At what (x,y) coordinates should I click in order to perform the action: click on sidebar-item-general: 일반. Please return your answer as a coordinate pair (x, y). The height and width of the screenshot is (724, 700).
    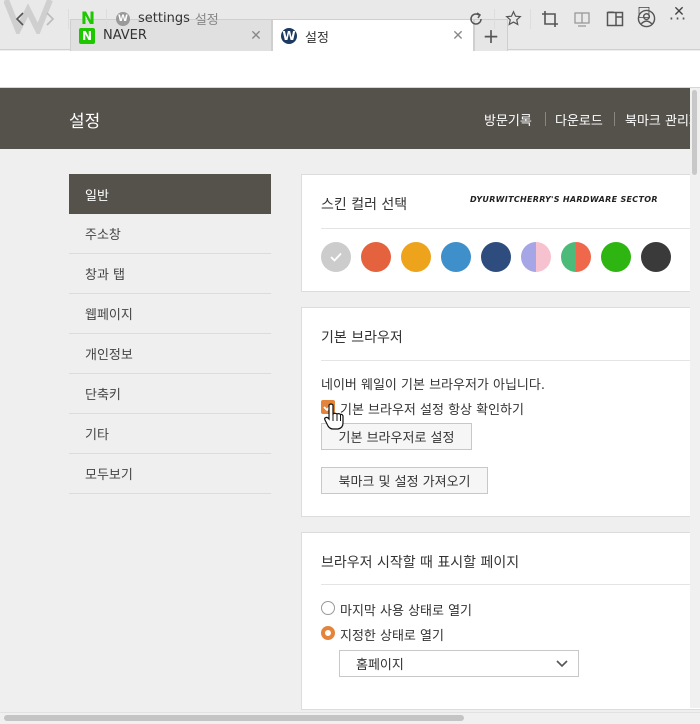
    Looking at the image, I should click on (170, 194).